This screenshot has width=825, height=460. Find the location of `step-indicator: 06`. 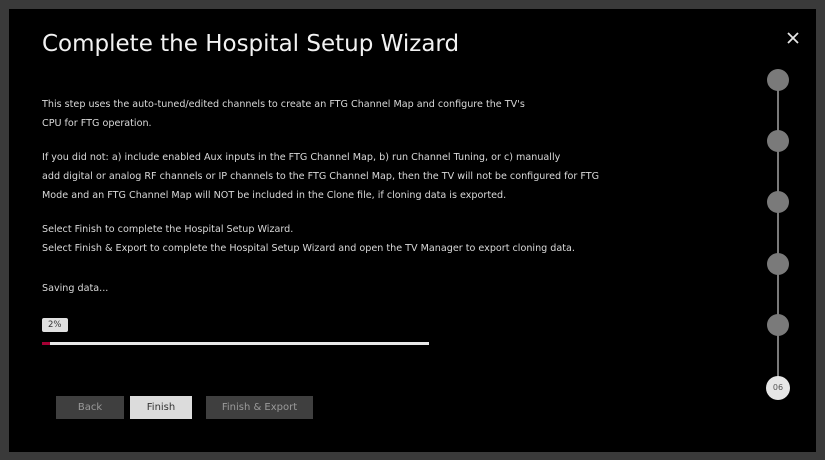

step-indicator: 06 is located at coordinates (778, 236).